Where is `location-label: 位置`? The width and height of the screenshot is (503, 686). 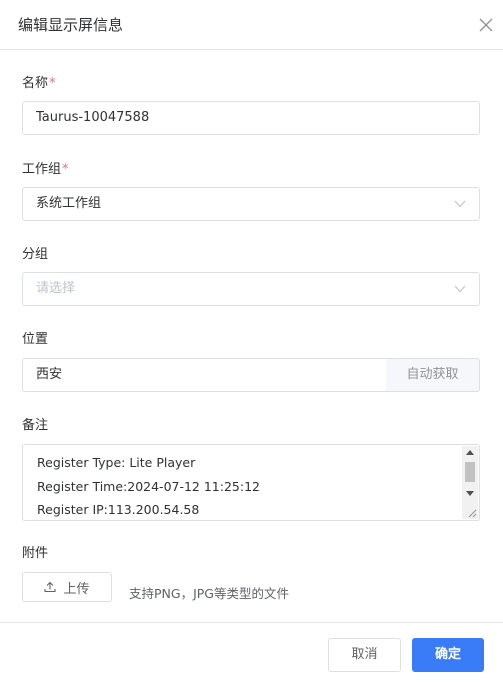
location-label: 位置 is located at coordinates (35, 339).